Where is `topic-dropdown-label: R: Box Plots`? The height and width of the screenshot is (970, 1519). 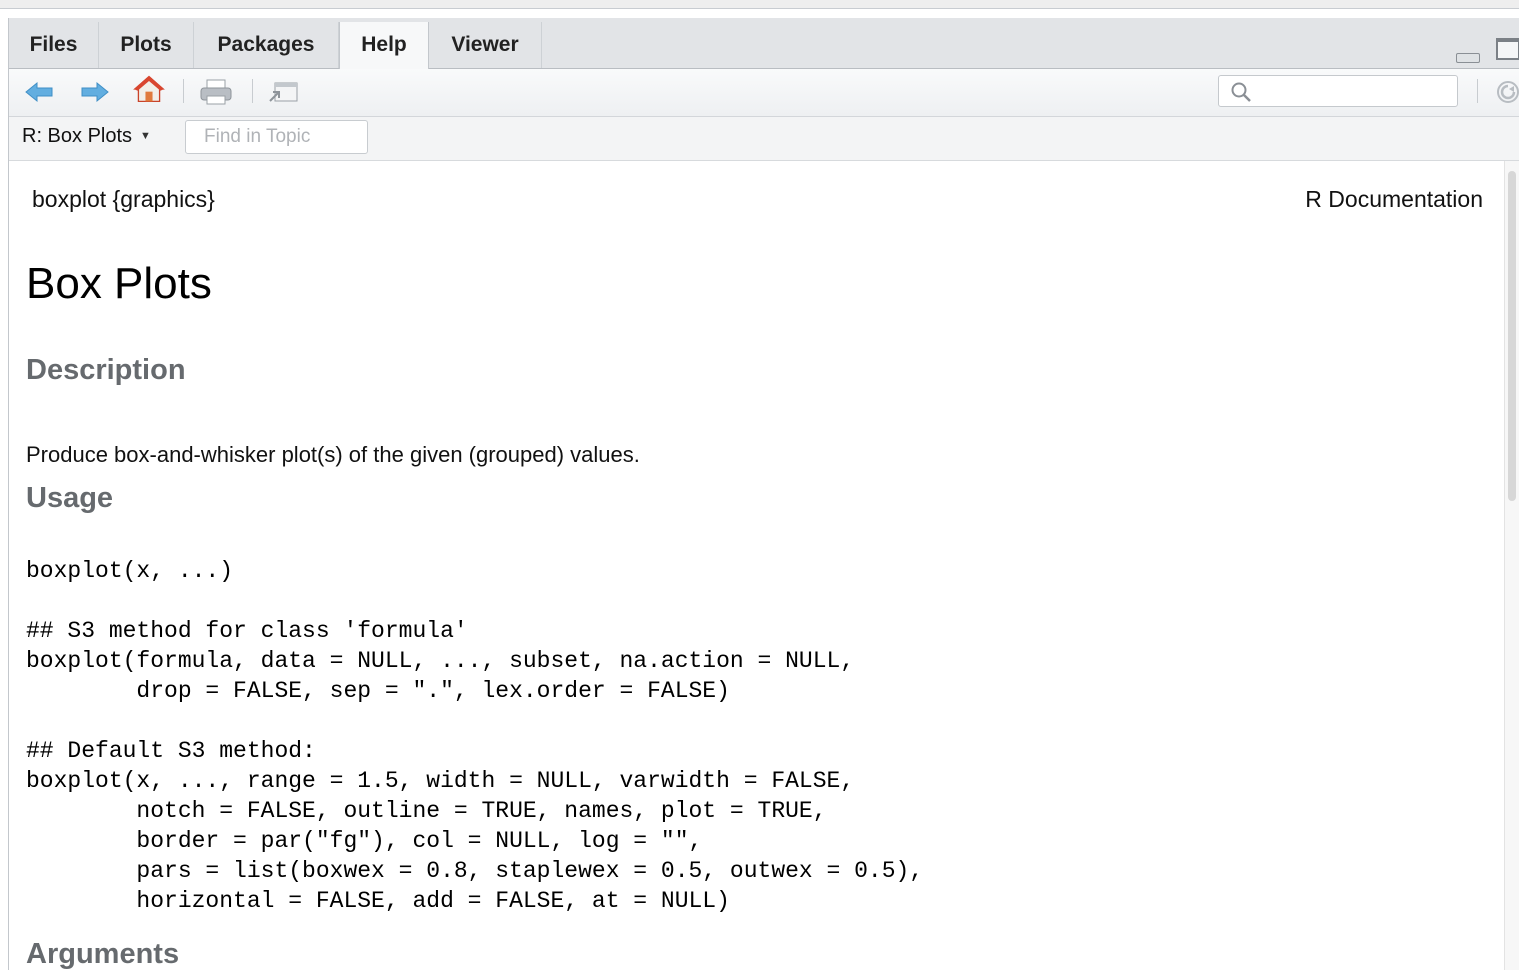 topic-dropdown-label: R: Box Plots is located at coordinates (77, 136).